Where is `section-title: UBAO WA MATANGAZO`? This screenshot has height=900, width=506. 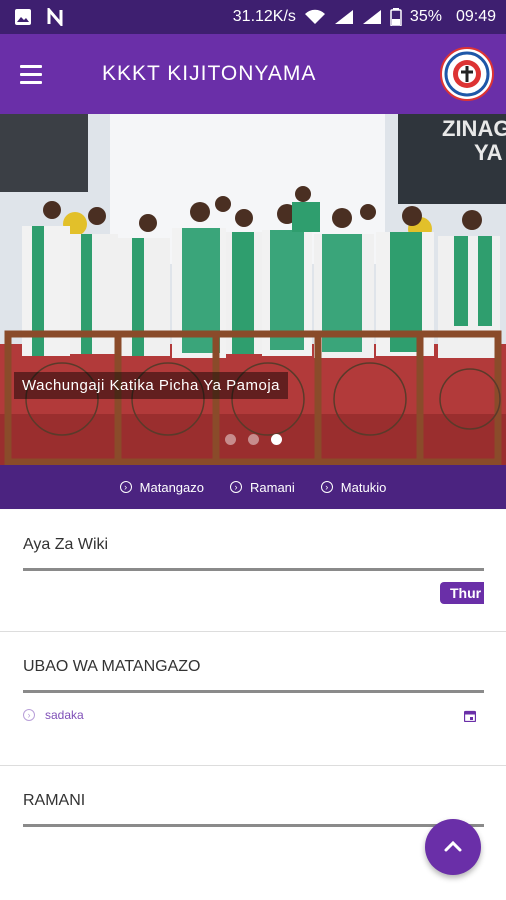
section-title: UBAO WA MATANGAZO is located at coordinates (112, 666).